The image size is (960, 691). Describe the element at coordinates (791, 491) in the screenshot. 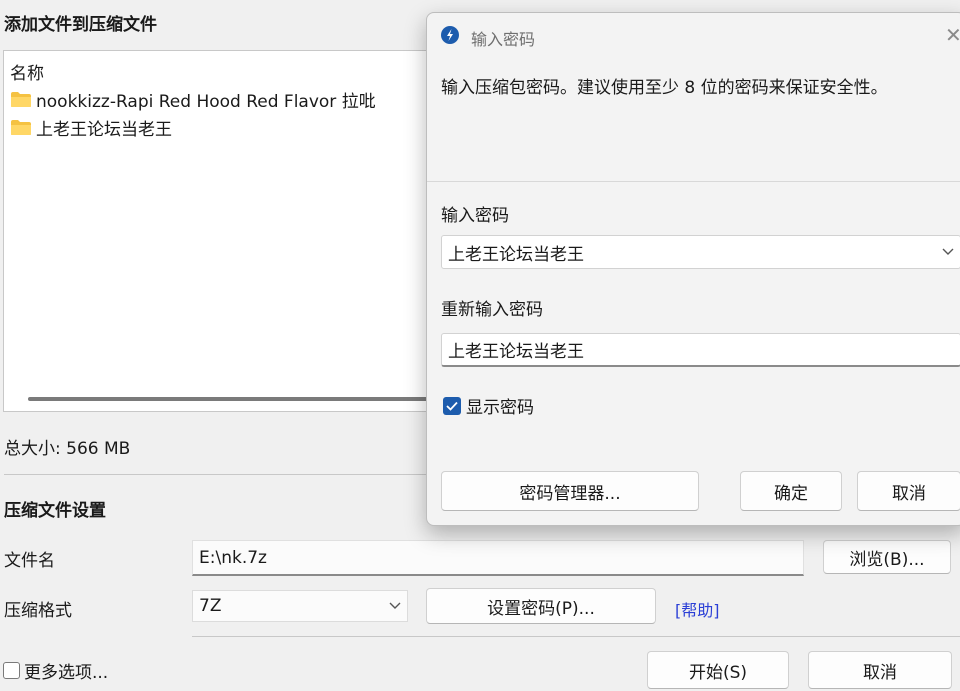

I see `ok-button: 确定` at that location.